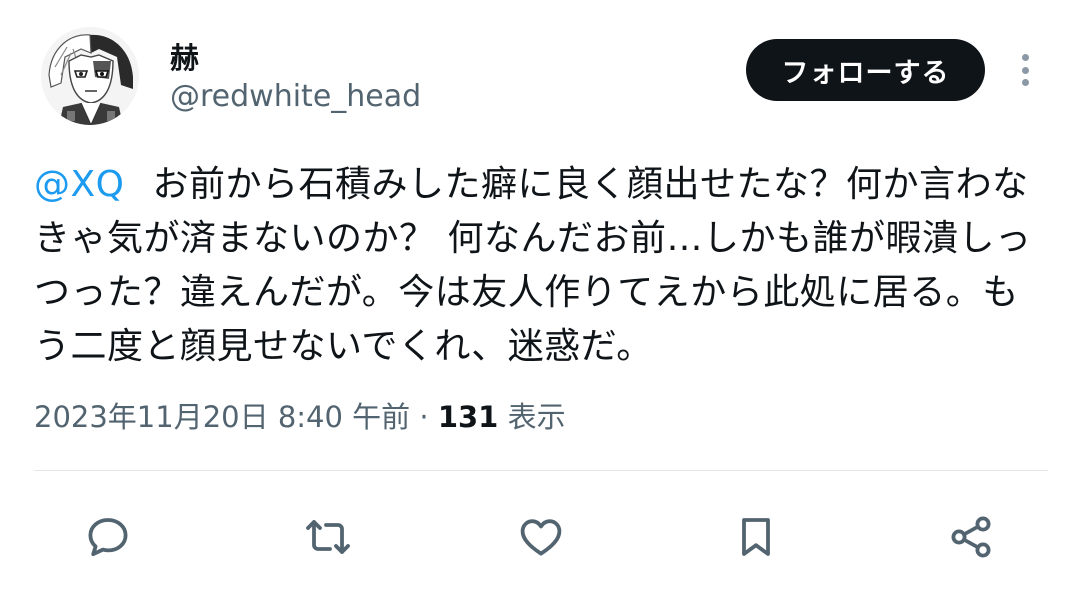 The height and width of the screenshot is (594, 1080). I want to click on retweet-button, so click(328, 537).